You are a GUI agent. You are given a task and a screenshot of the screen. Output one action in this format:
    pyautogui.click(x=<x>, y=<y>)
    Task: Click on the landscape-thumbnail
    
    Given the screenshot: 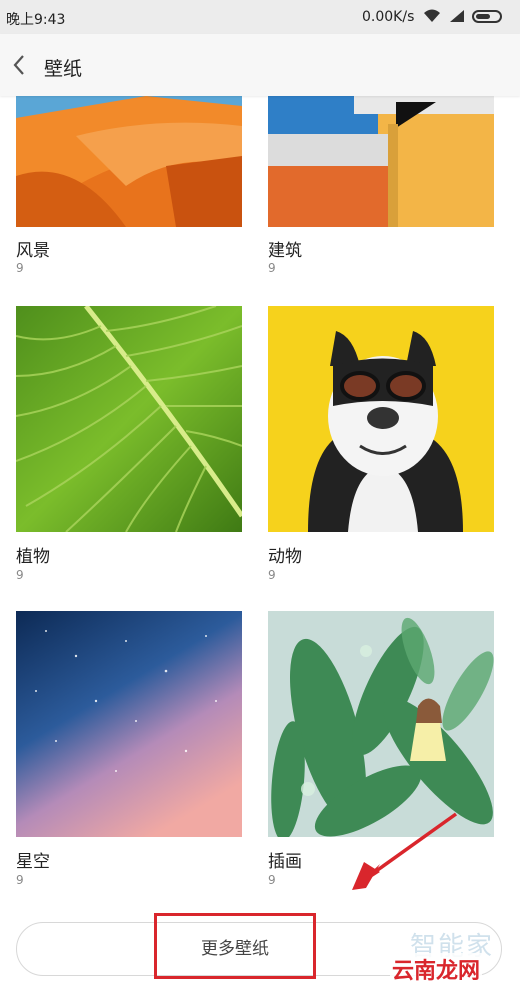 What is the action you would take?
    pyautogui.click(x=129, y=161)
    